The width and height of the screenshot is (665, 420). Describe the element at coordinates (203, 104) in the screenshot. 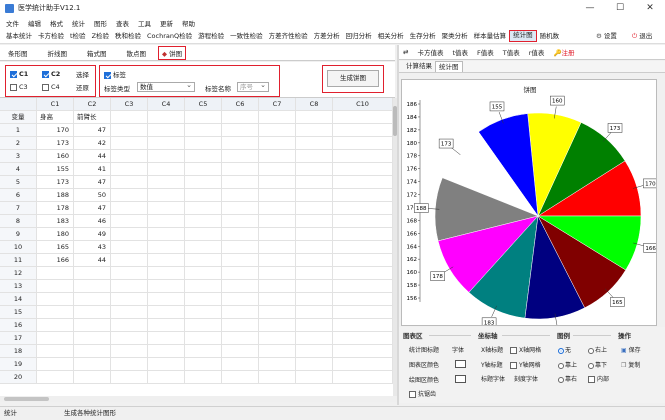

I see `col-header-c5: C5` at that location.